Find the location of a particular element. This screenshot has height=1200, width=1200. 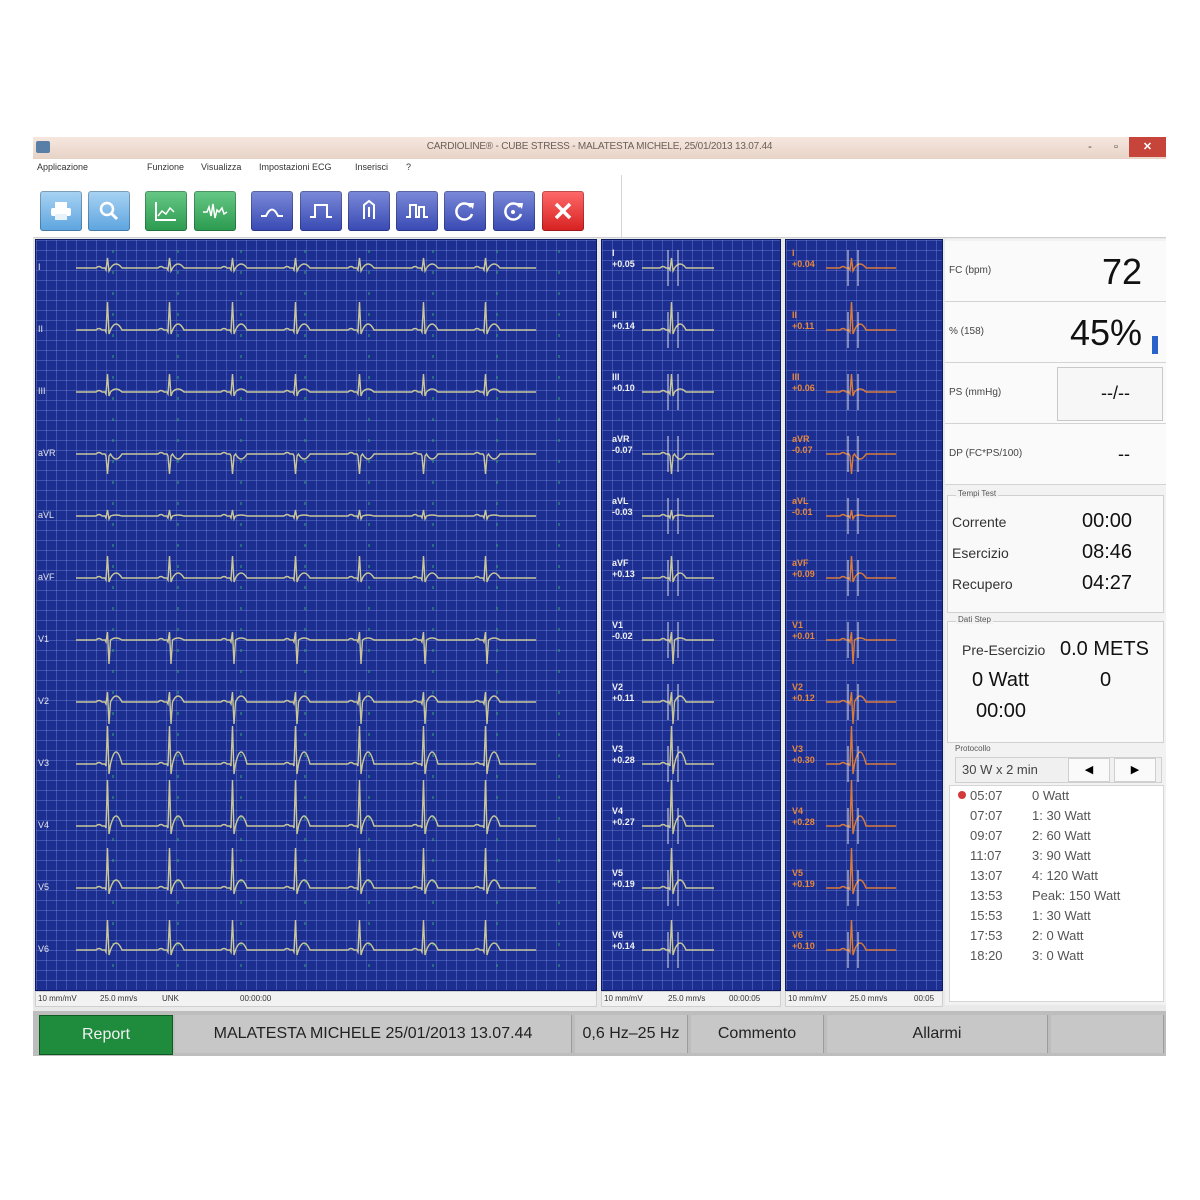

menu-visualizza: Visualizza is located at coordinates (221, 167).